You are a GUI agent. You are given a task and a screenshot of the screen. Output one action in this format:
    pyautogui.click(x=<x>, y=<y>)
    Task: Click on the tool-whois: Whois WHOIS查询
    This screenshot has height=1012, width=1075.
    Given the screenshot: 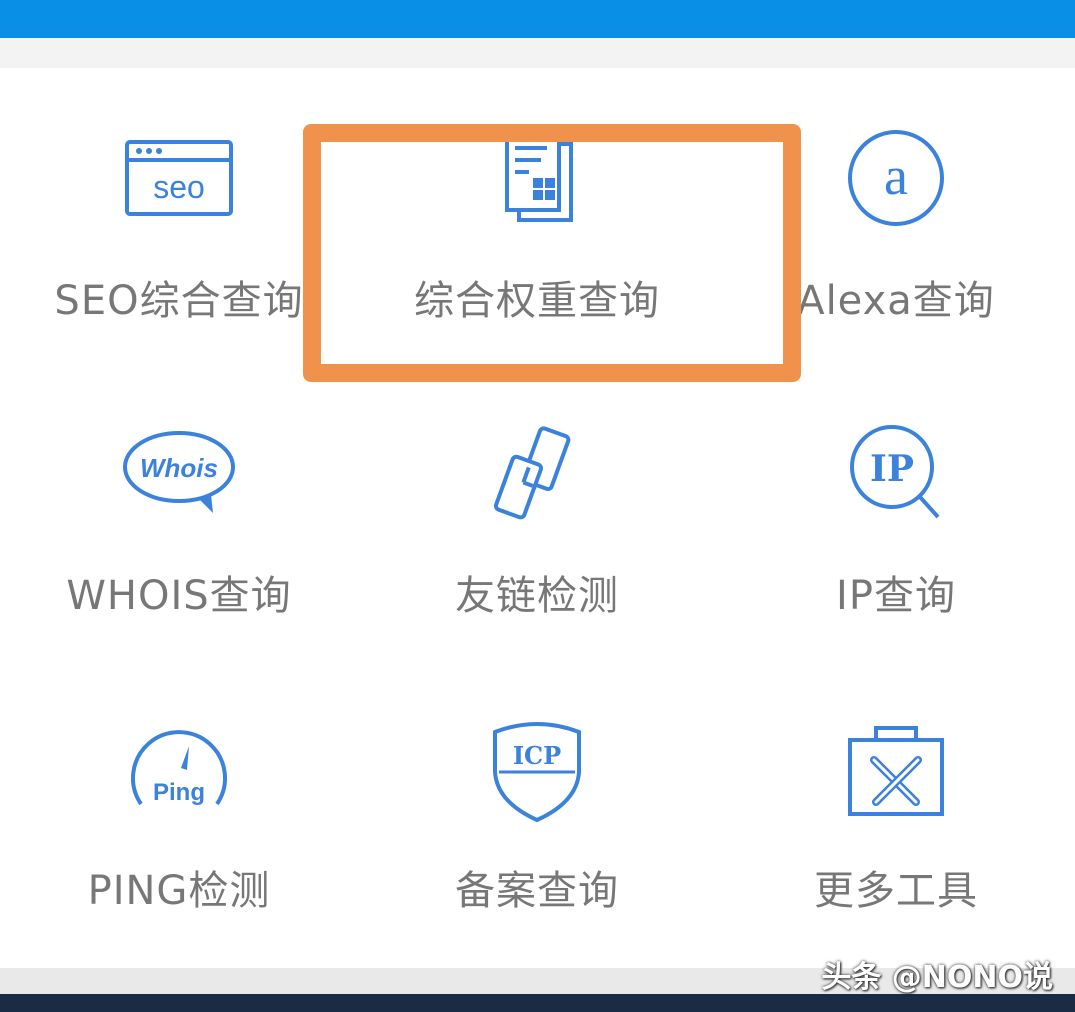 What is the action you would take?
    pyautogui.click(x=179, y=510)
    